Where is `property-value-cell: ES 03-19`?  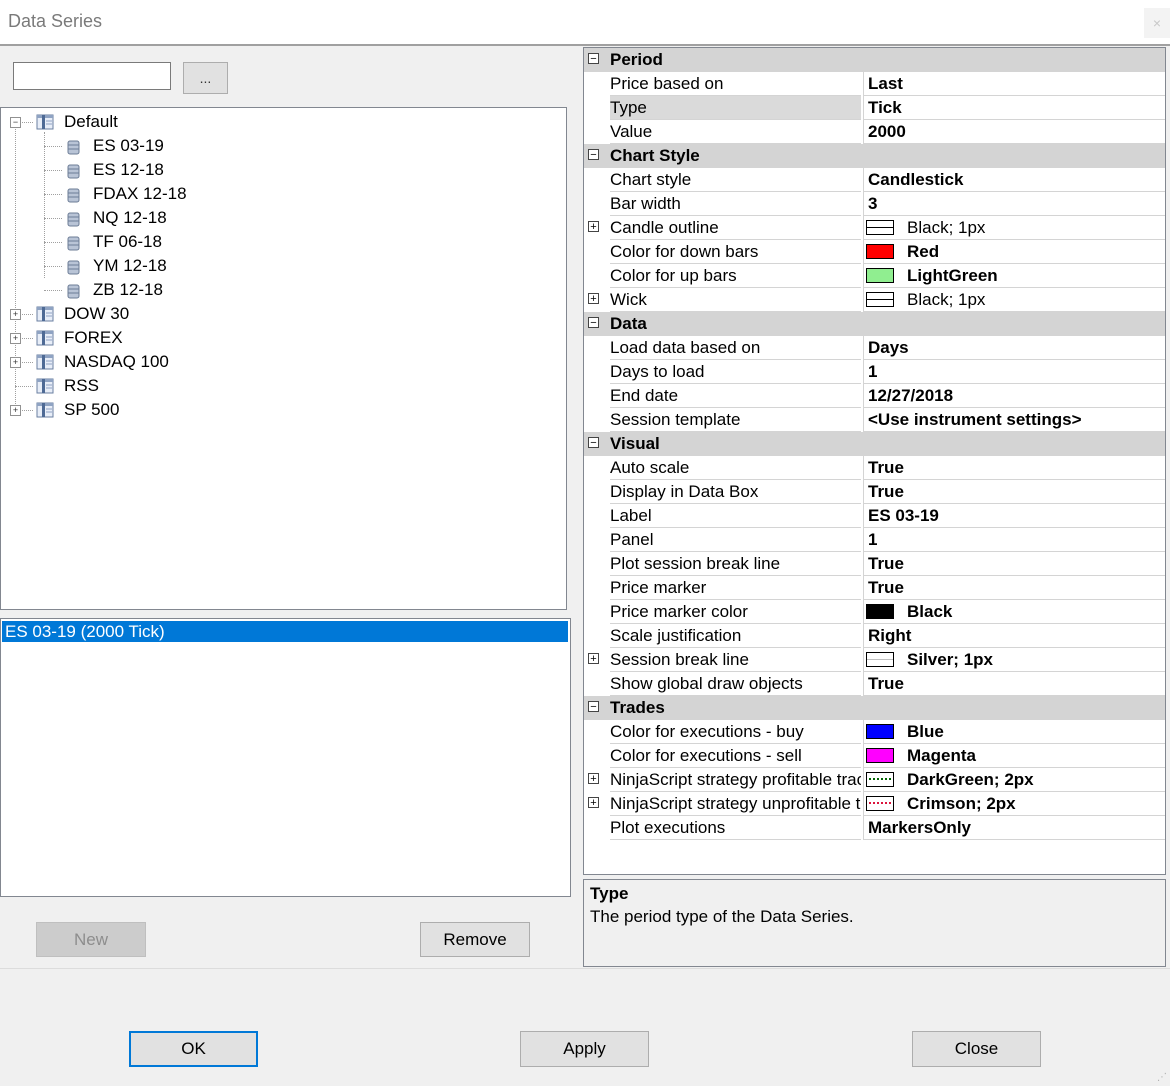
property-value-cell: ES 03-19 is located at coordinates (1014, 516).